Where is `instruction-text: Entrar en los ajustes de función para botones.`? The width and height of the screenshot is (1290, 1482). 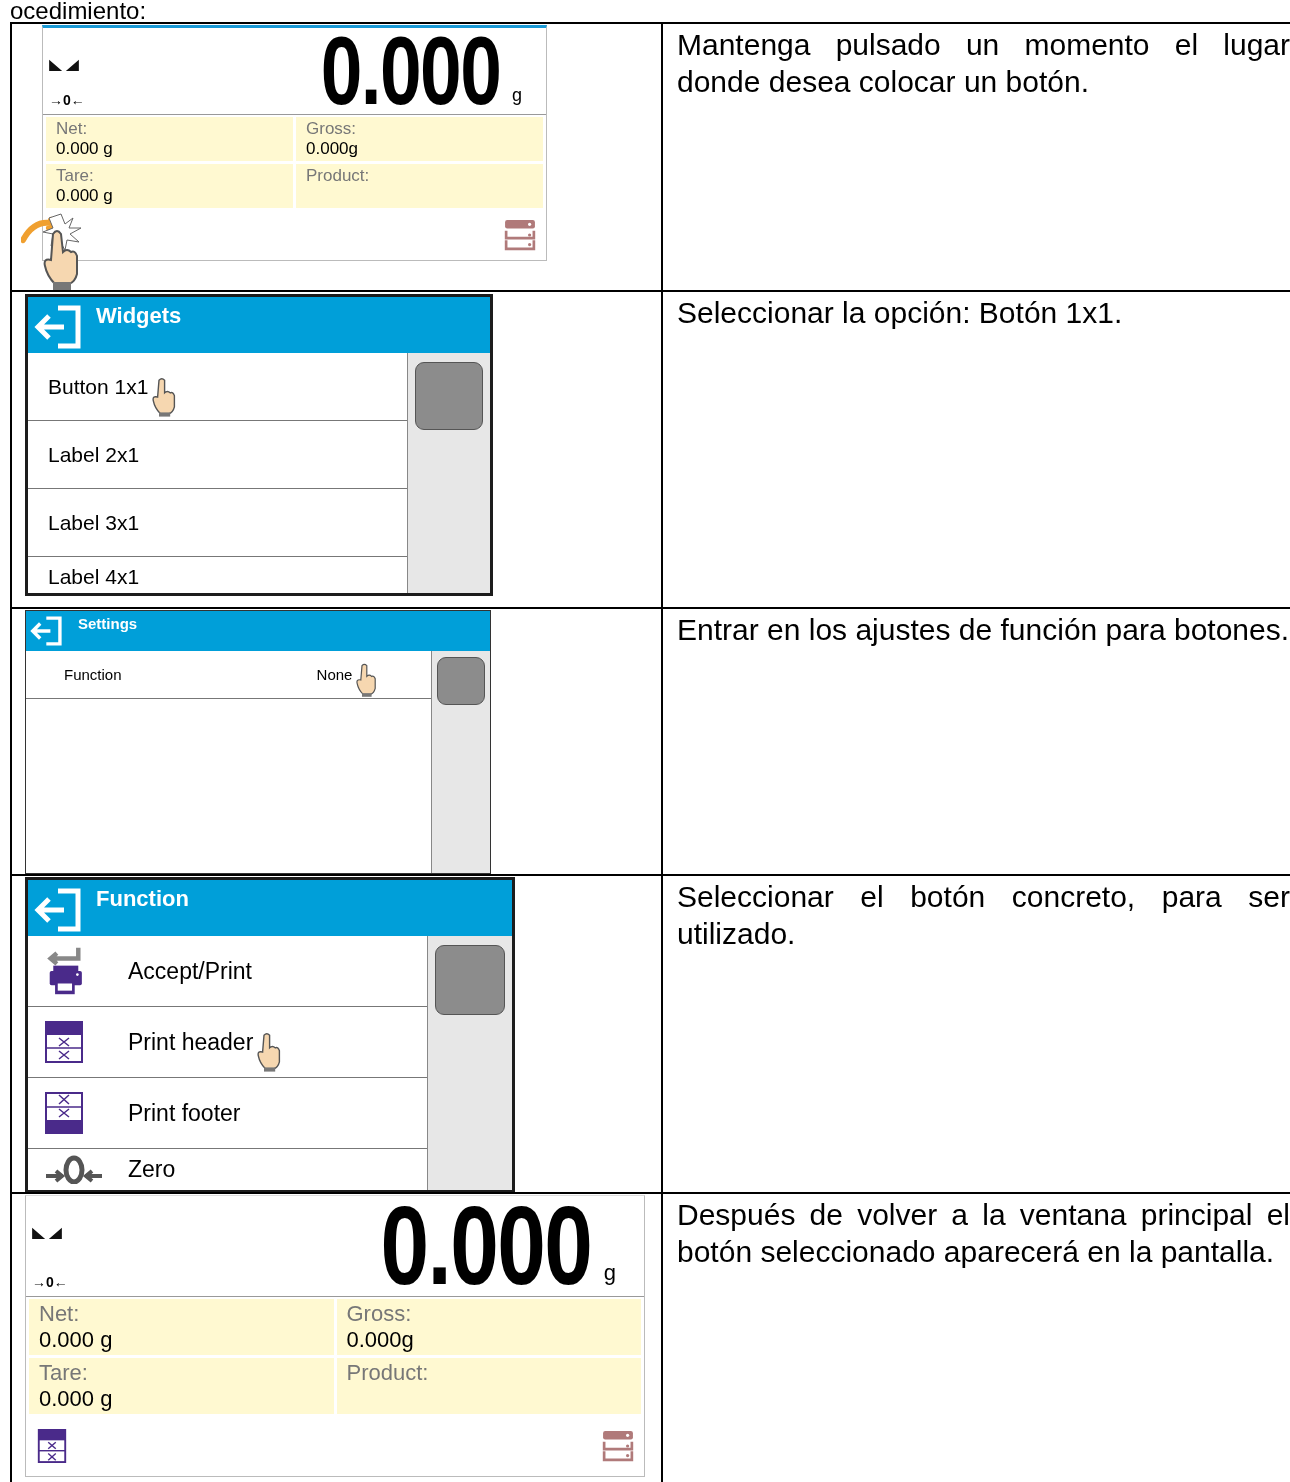 instruction-text: Entrar en los ajustes de función para botones. is located at coordinates (983, 630).